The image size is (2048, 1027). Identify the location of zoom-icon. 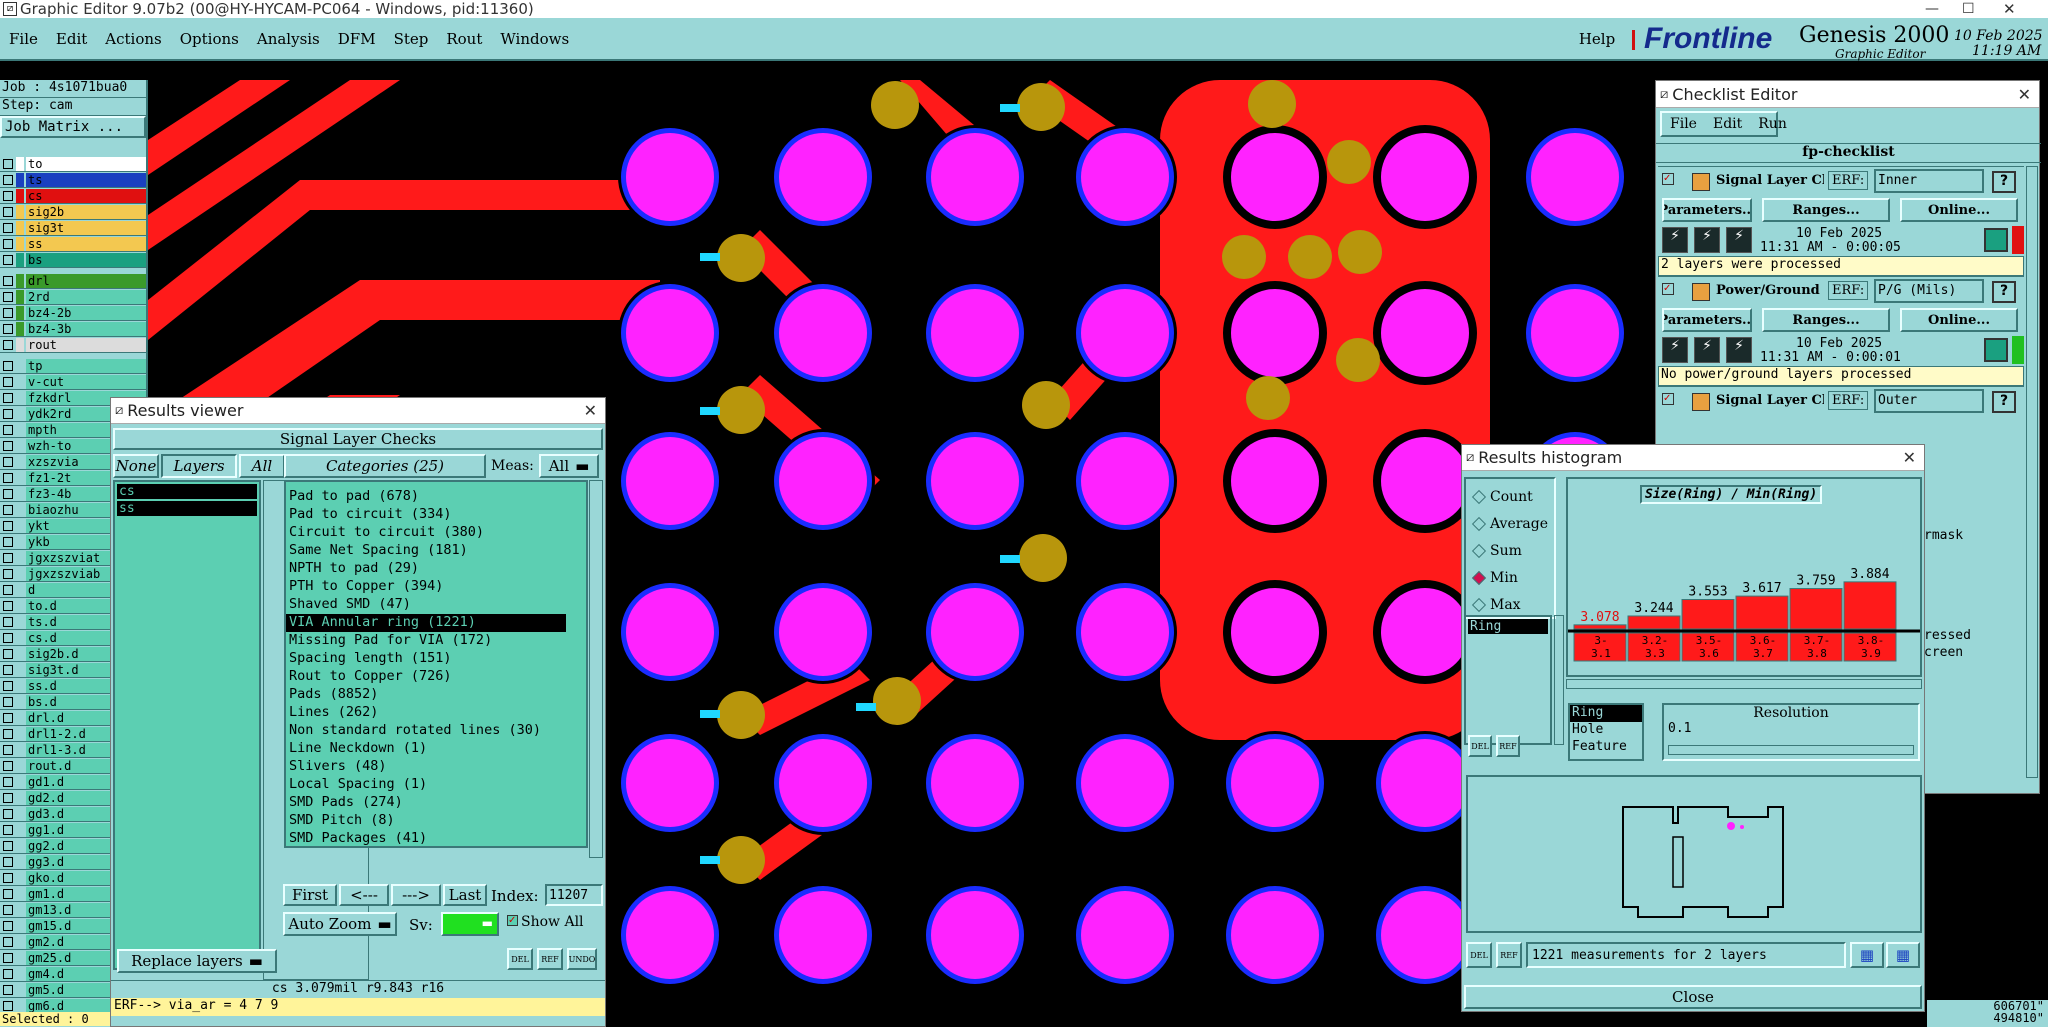
(1996, 240).